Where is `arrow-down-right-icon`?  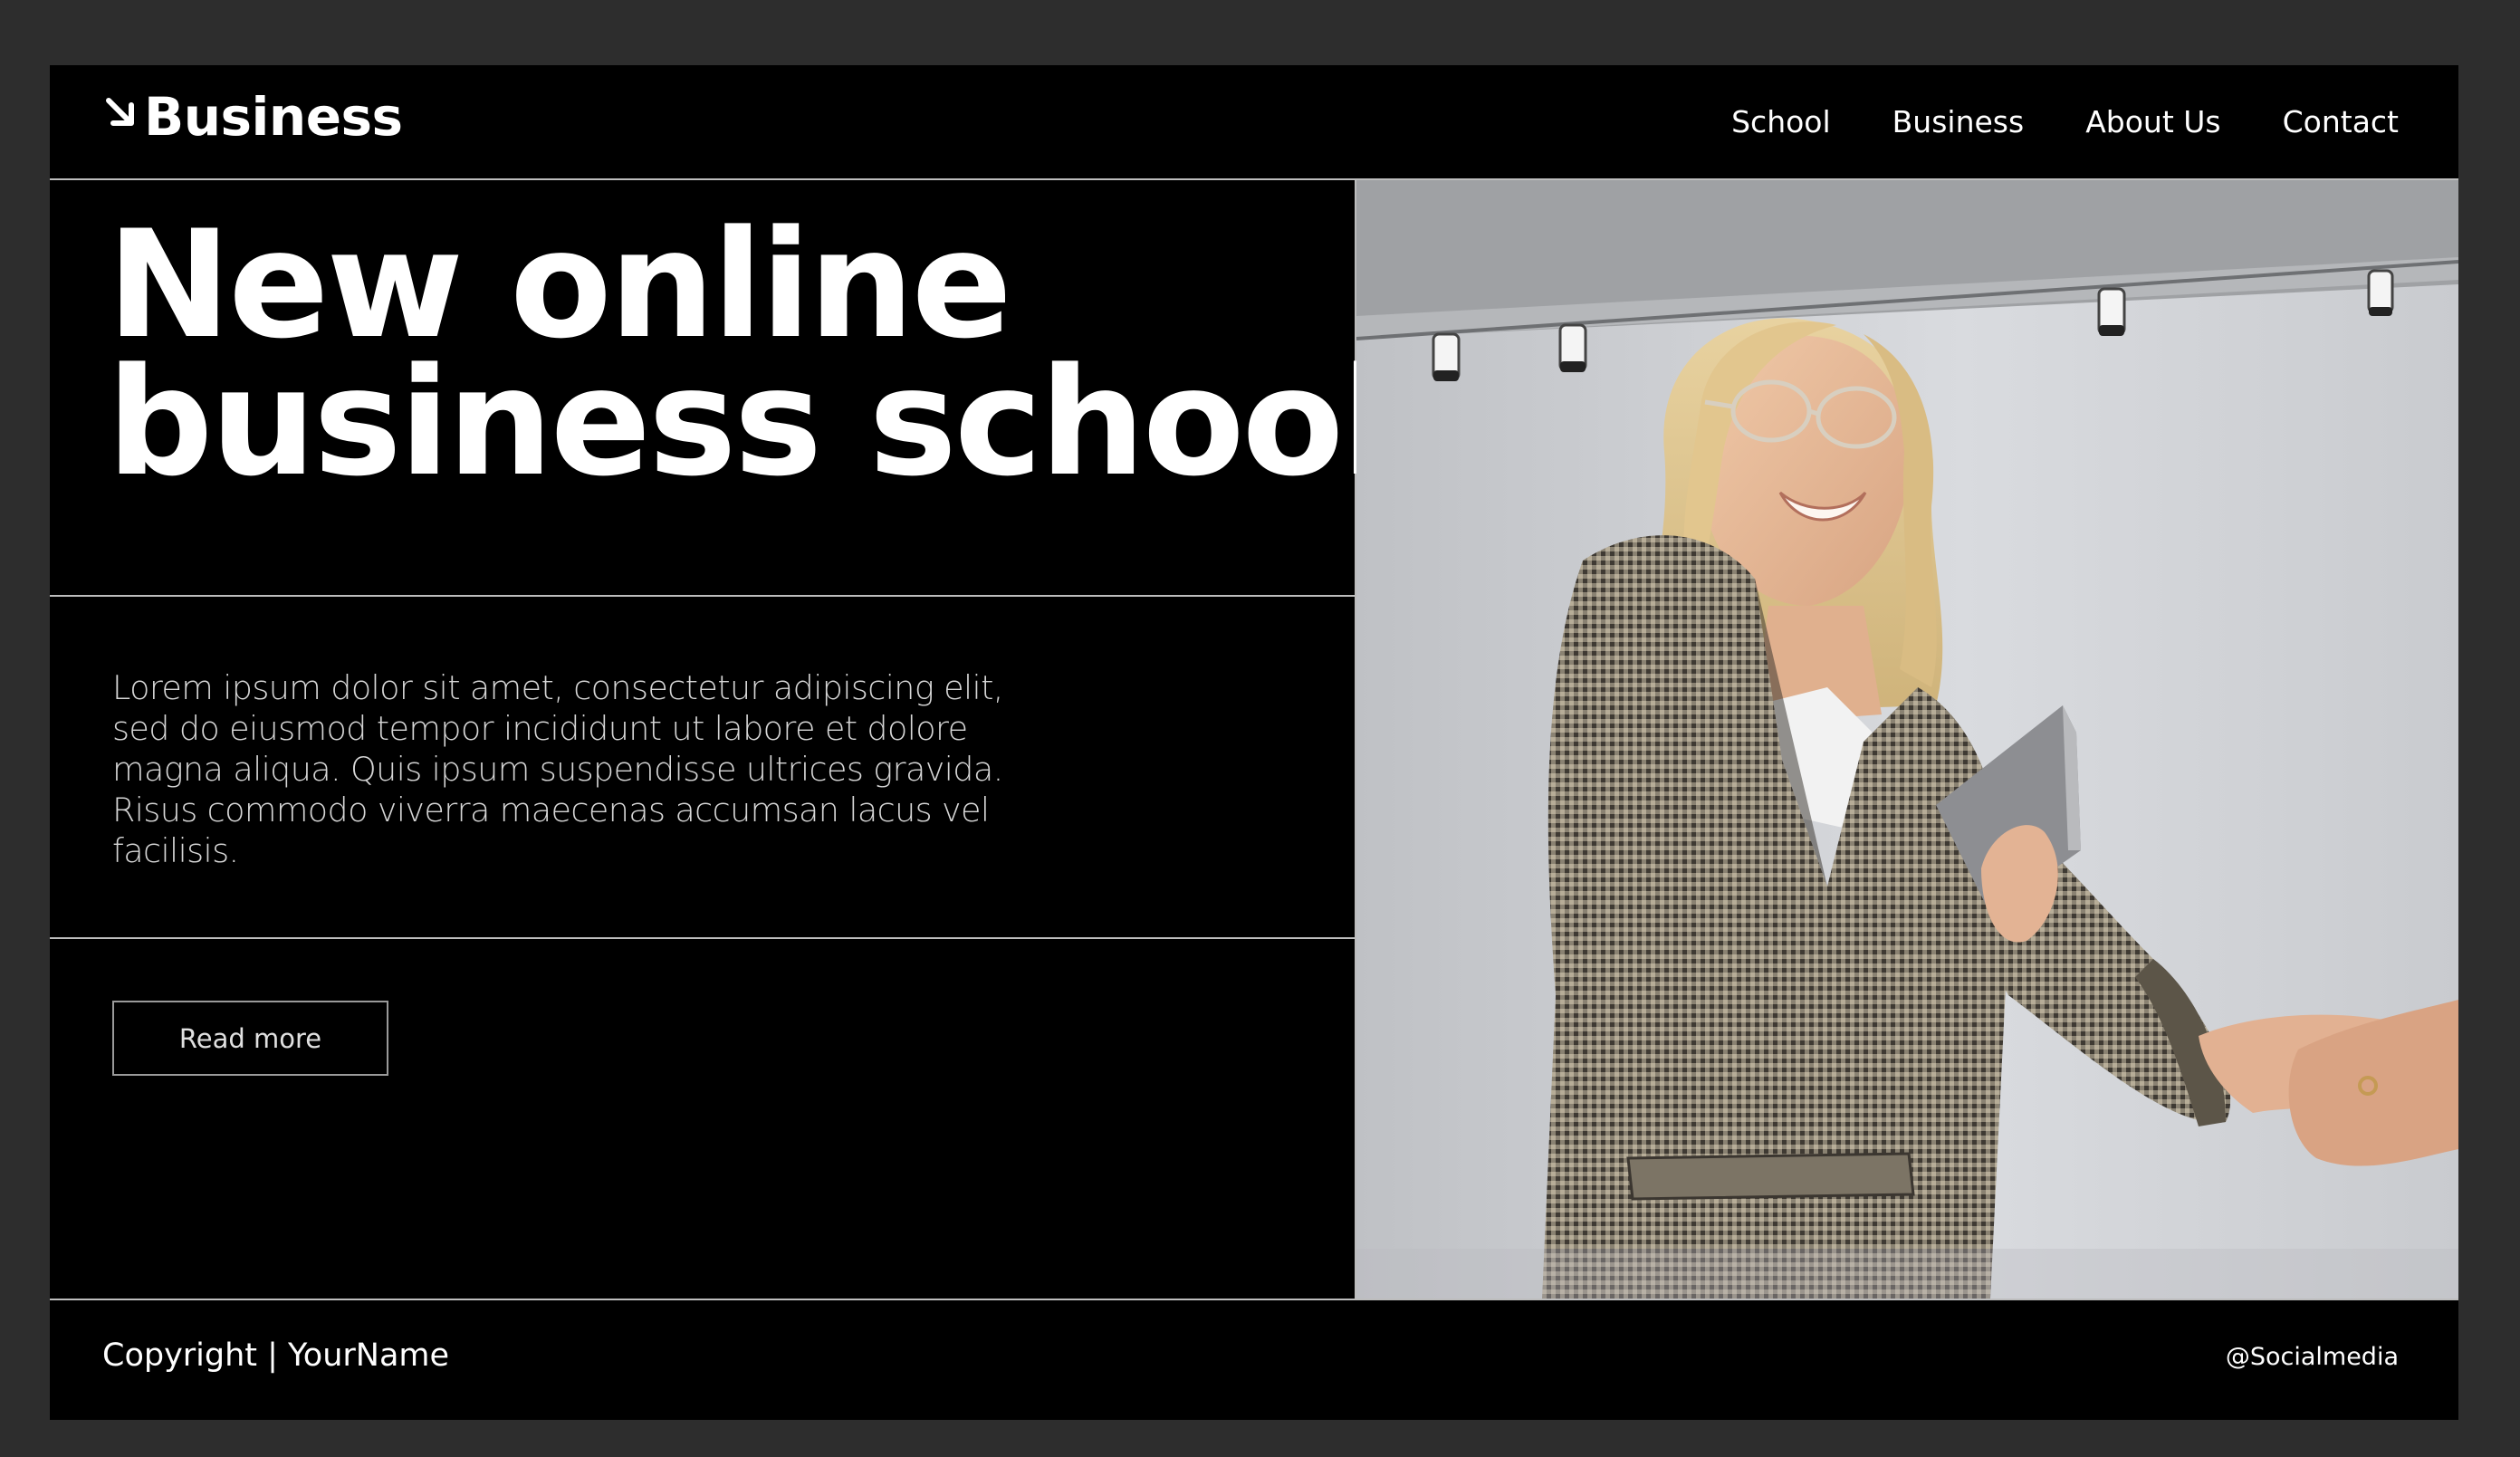 arrow-down-right-icon is located at coordinates (120, 112).